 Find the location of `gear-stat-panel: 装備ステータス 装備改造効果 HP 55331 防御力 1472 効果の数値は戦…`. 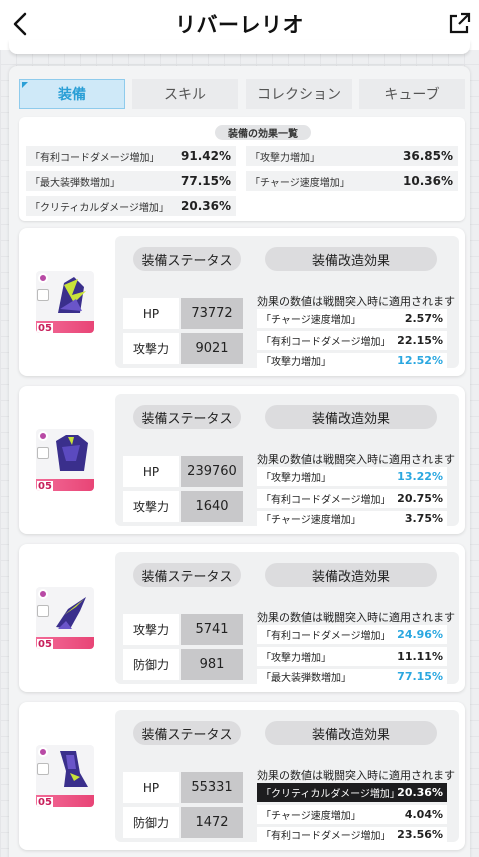

gear-stat-panel: 装備ステータス 装備改造効果 HP 55331 防御力 1472 効果の数値は戦… is located at coordinates (287, 776).